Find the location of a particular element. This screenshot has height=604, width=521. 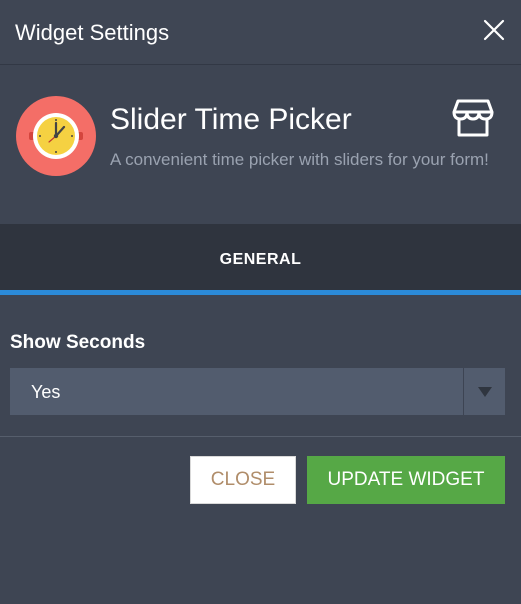

select-divider is located at coordinates (463, 391).